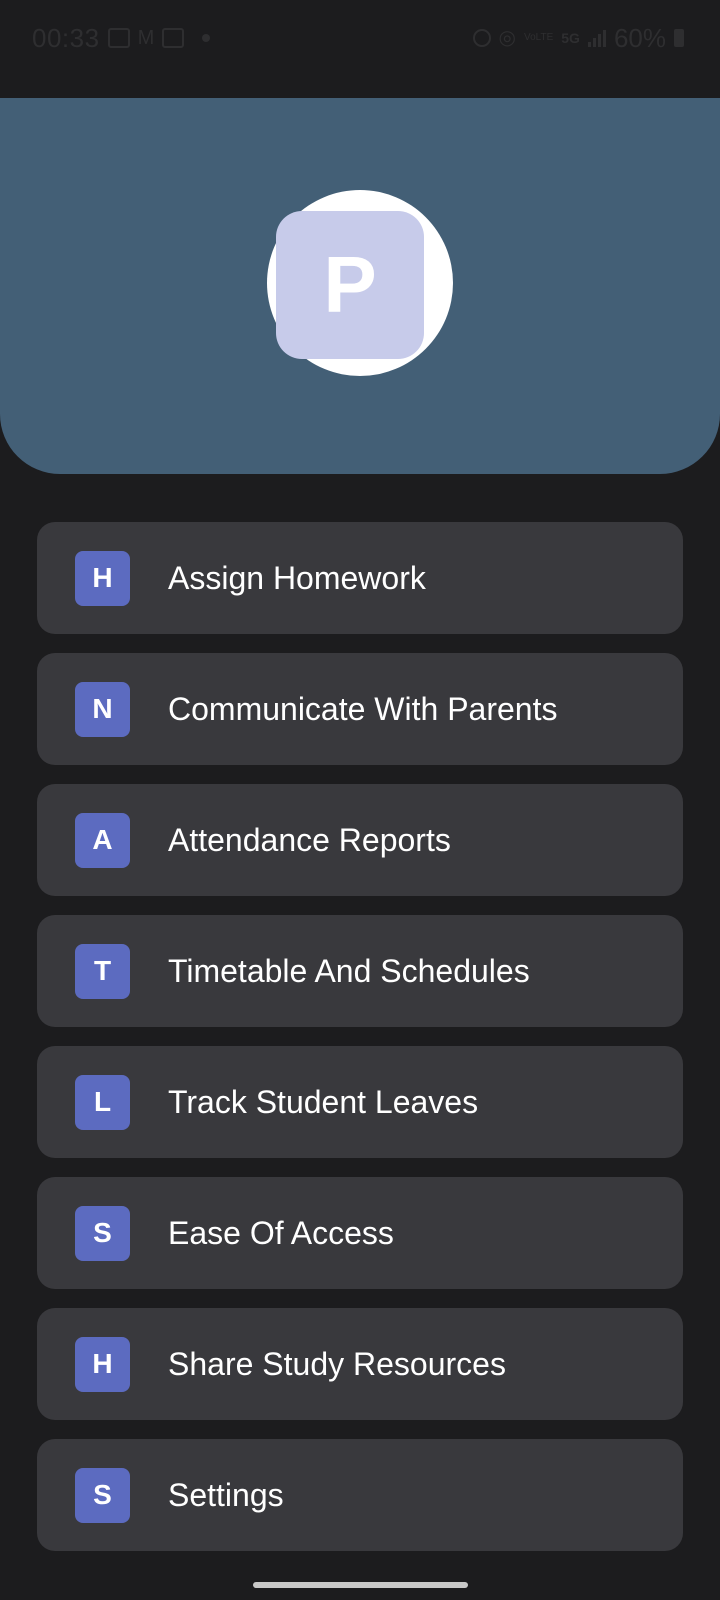 The width and height of the screenshot is (720, 1600). I want to click on menu-item-settings: S Settings, so click(360, 1495).